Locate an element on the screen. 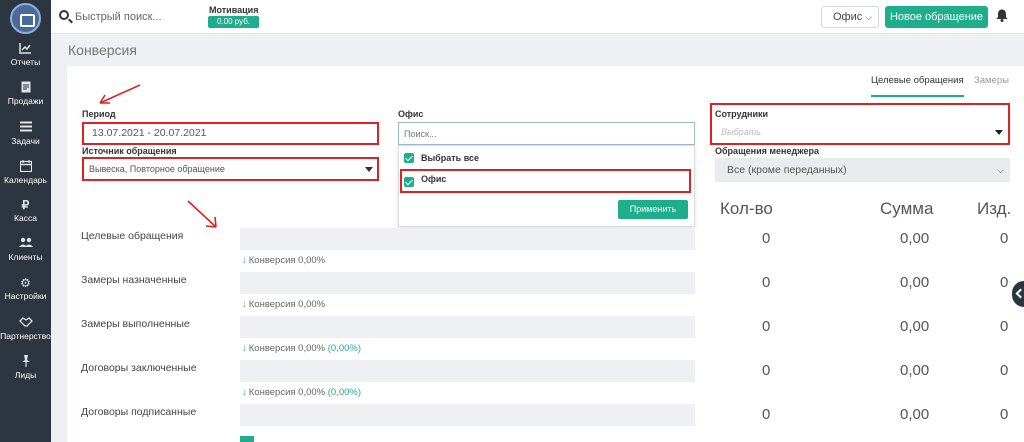 This screenshot has width=1024, height=442. office-option-label: Офис is located at coordinates (433, 179).